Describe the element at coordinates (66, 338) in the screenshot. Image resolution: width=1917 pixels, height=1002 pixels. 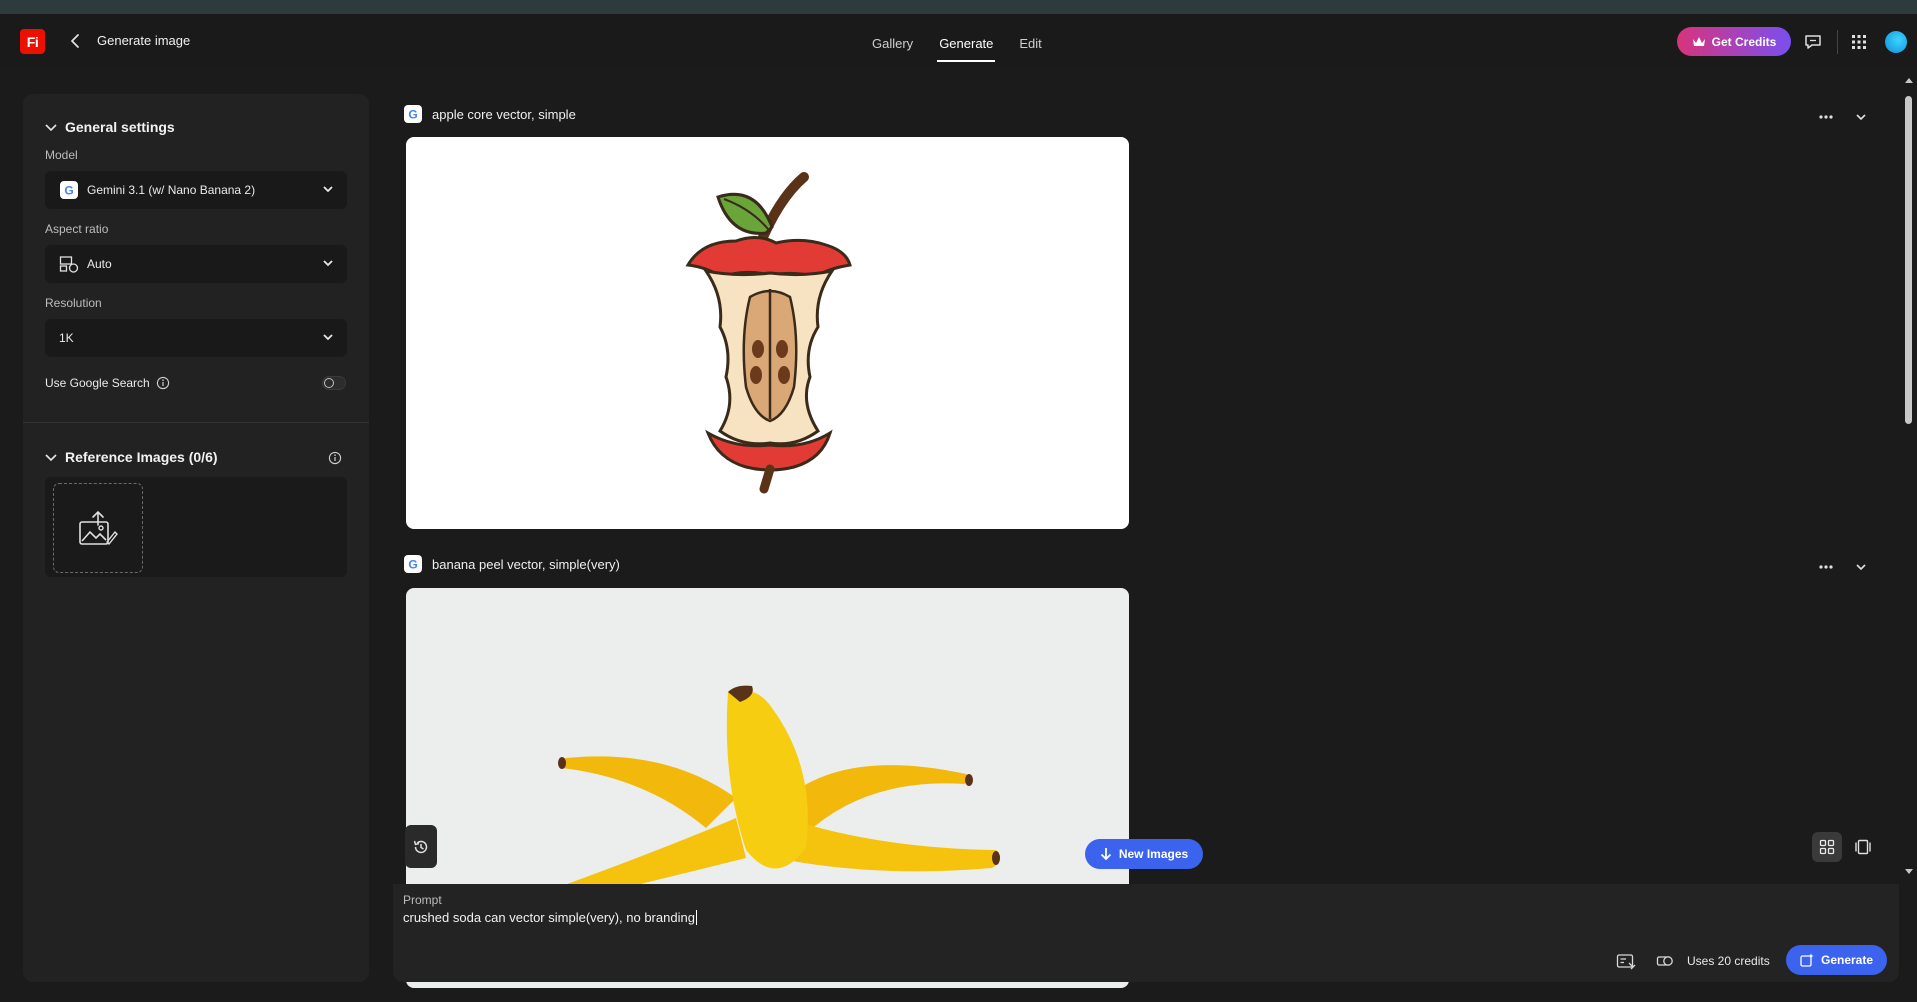
I see `resolution-value: 1K` at that location.